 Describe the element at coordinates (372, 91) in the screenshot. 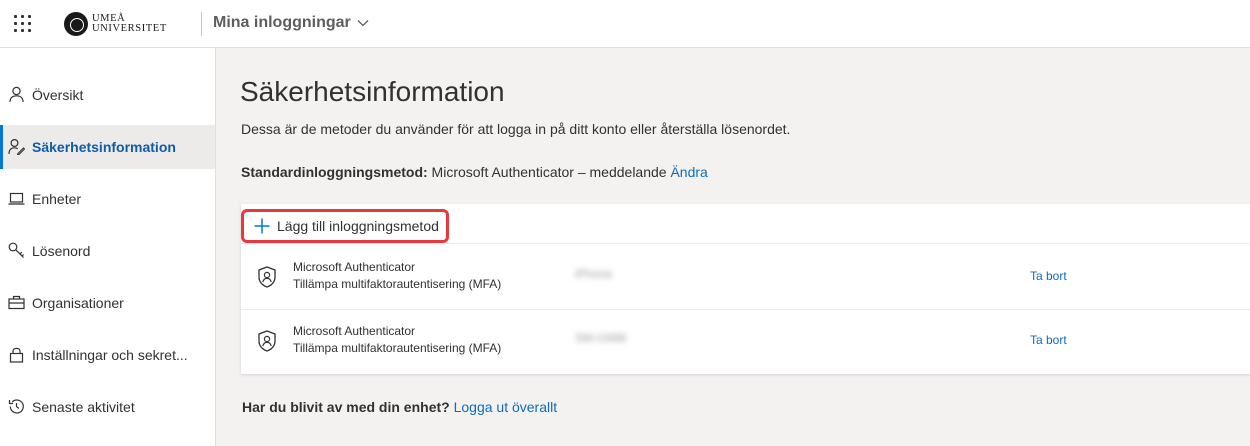

I see `page-title: Säkerhetsinformation` at that location.